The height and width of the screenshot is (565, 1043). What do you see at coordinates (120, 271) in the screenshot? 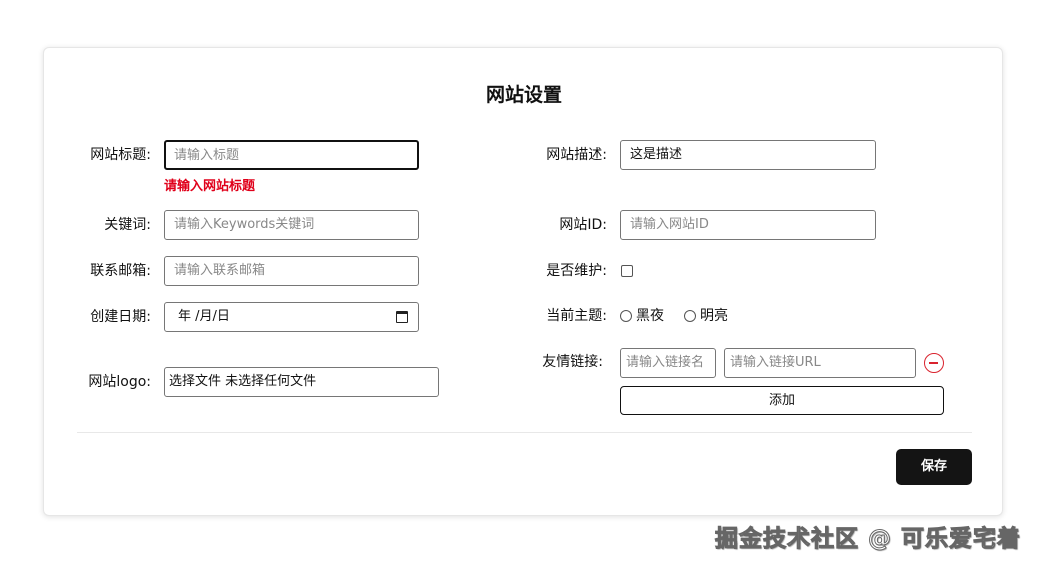
I see `email-label: 联系邮箱:` at bounding box center [120, 271].